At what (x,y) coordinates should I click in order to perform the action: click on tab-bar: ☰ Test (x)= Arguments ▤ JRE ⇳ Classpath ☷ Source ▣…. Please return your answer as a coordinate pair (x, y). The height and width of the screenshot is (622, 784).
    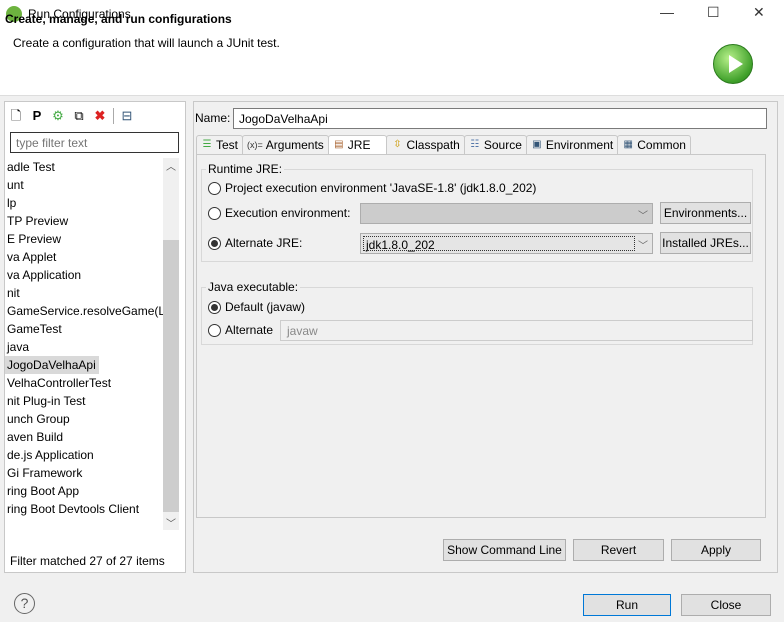
    Looking at the image, I should click on (443, 144).